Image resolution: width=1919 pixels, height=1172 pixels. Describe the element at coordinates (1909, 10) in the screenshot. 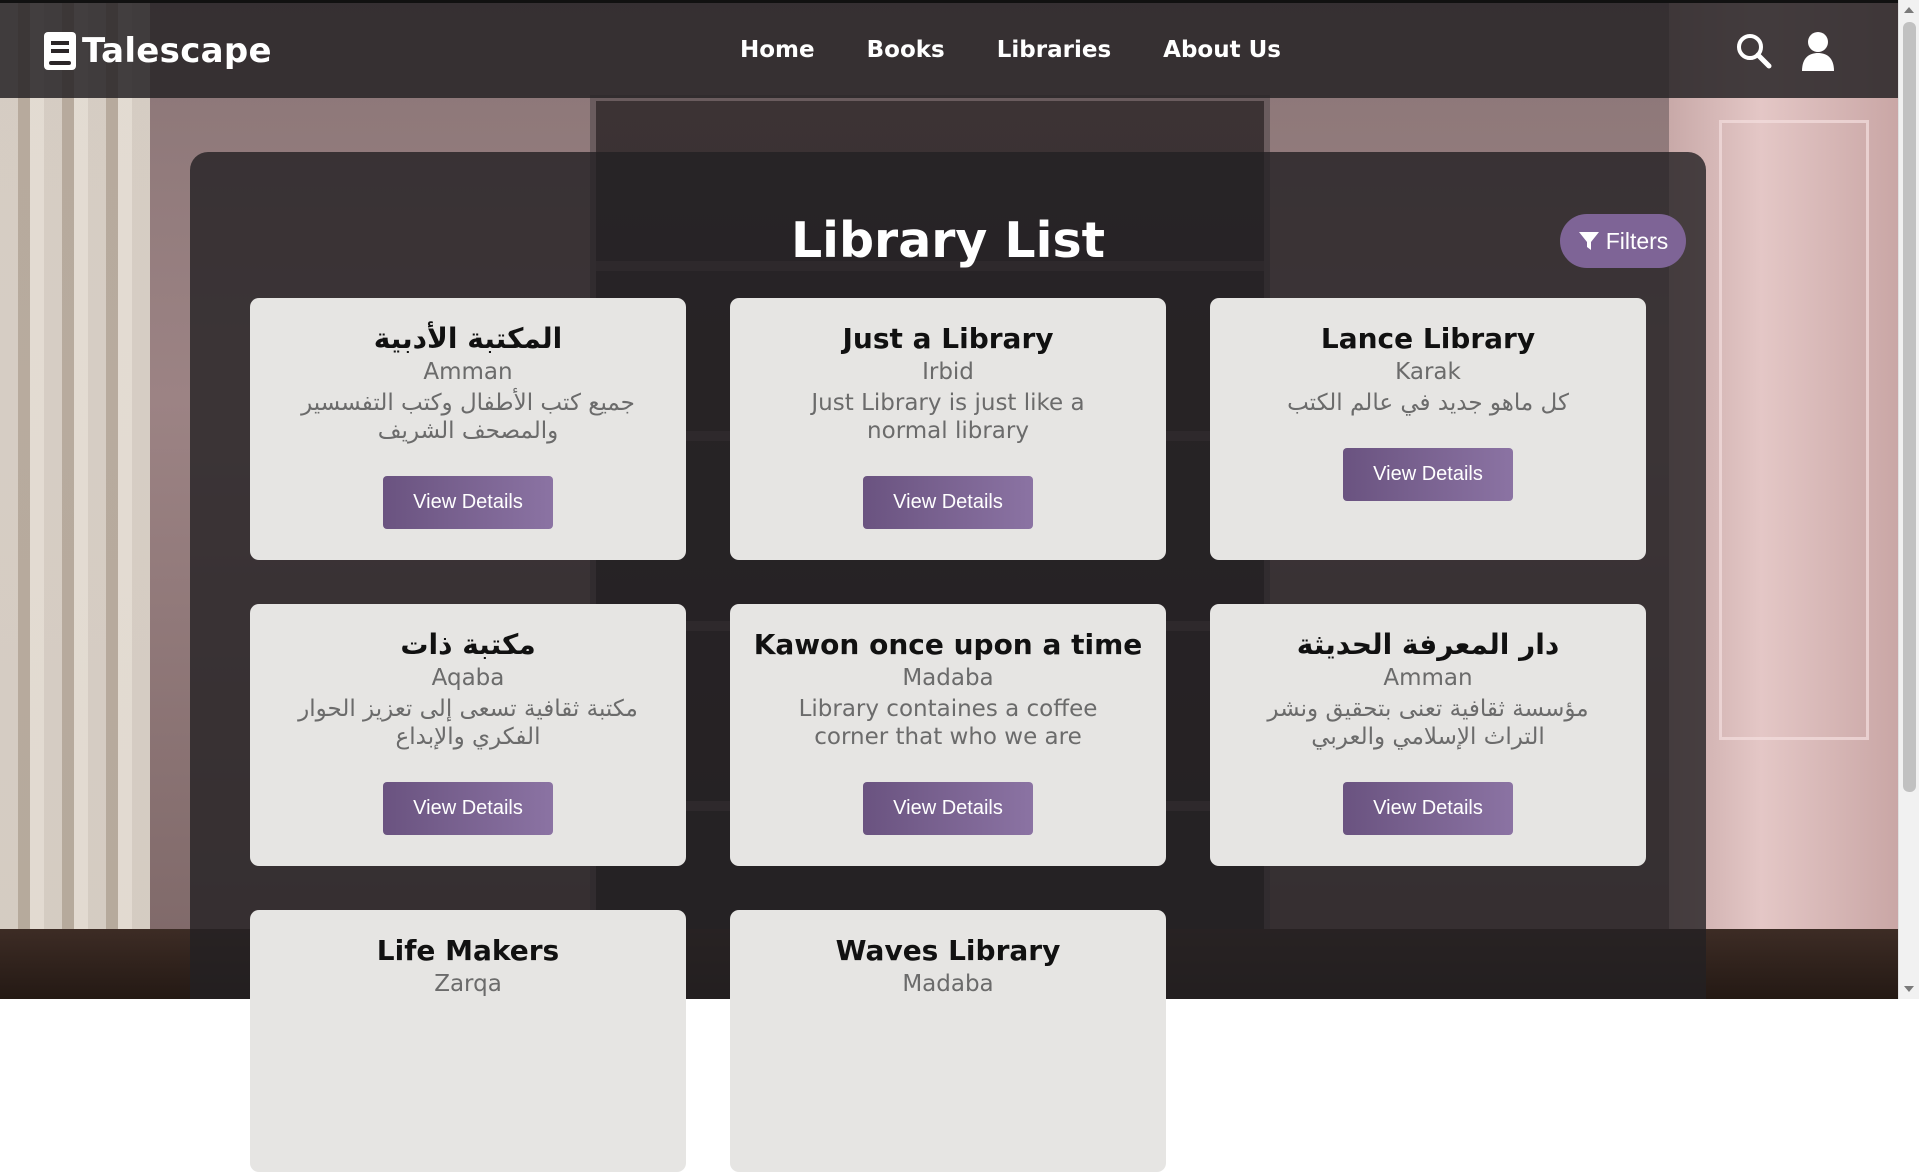

I see `scroll-up-icon` at that location.